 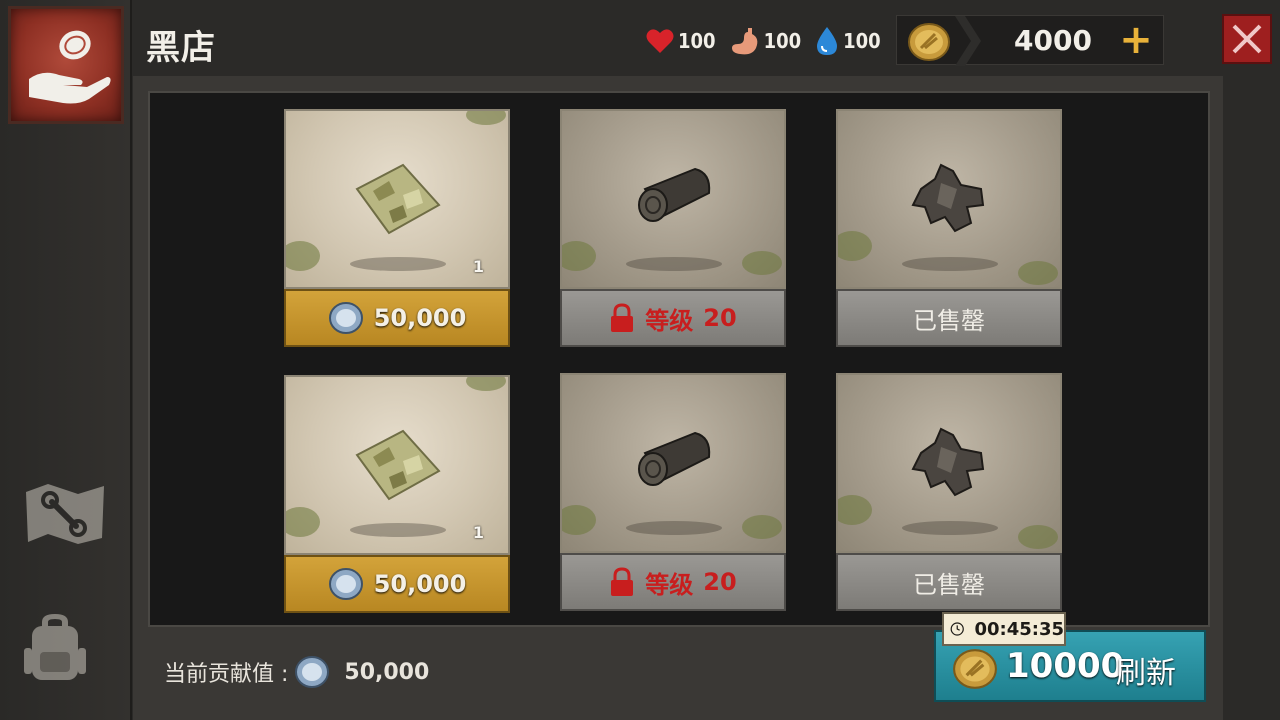 I want to click on hand-bottlecap-icon, so click(x=70, y=67).